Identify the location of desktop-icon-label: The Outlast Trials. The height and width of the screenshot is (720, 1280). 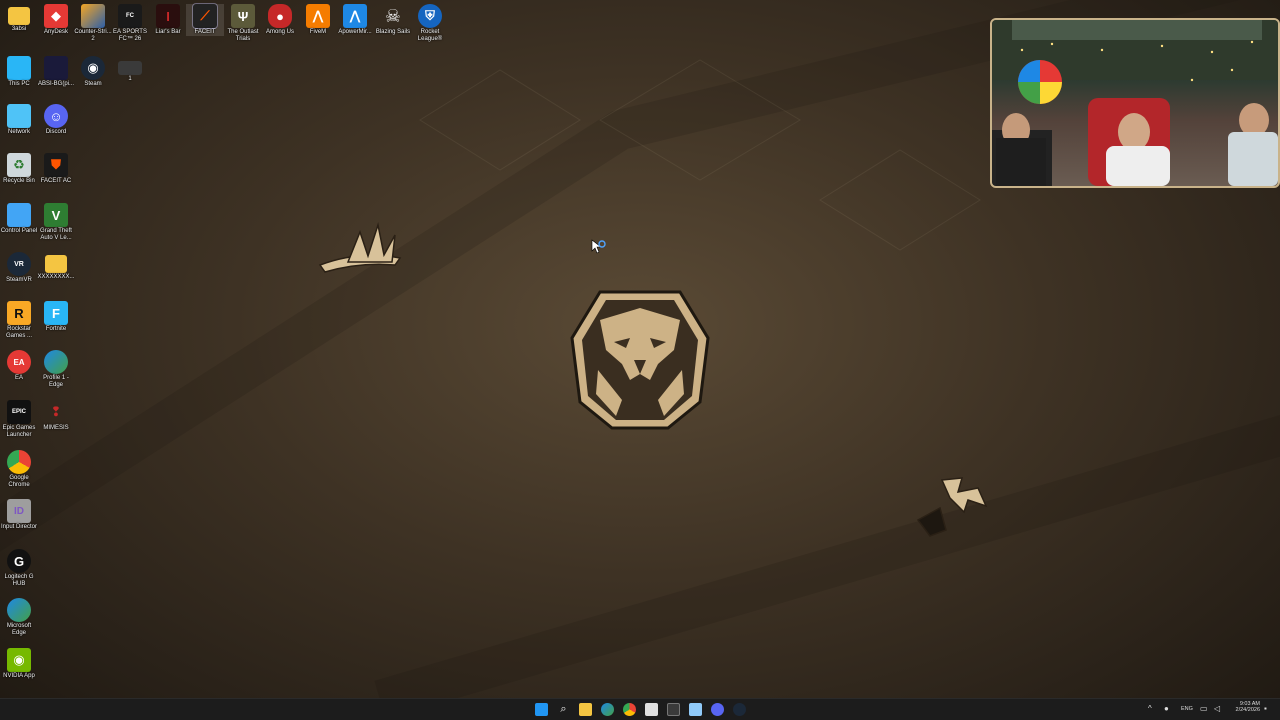
(243, 35).